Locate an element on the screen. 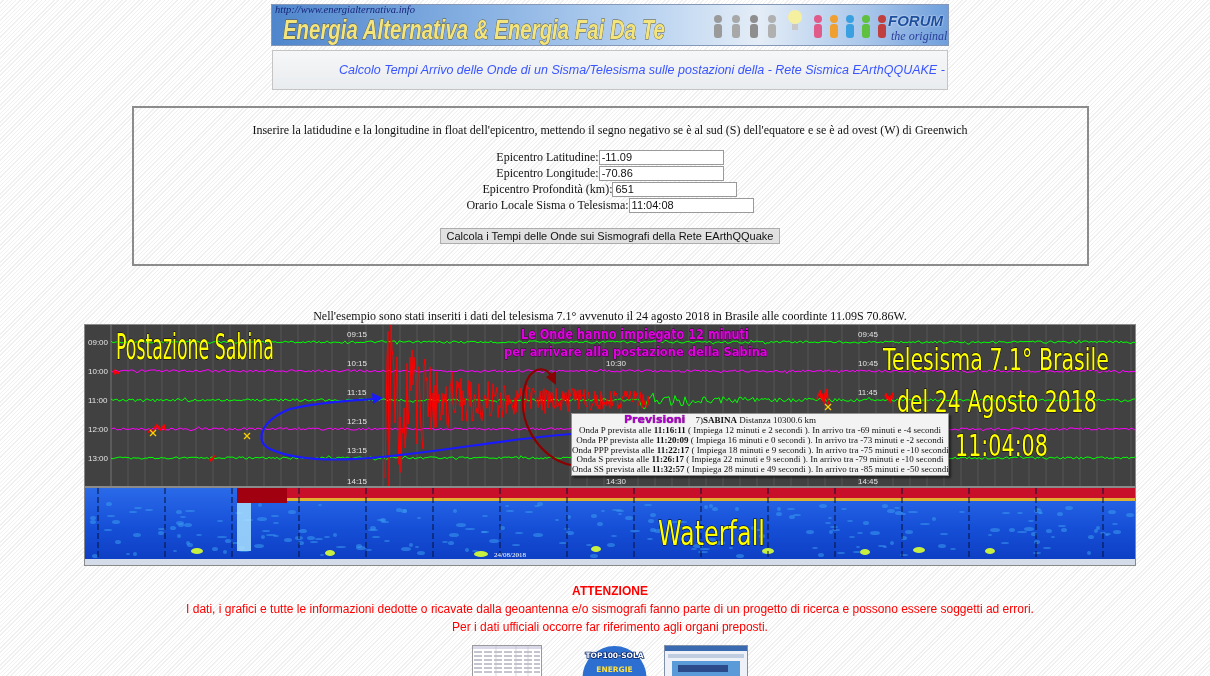 Image resolution: width=1210 pixels, height=676 pixels. event-title: Telesisma 7.1° Brasile is located at coordinates (996, 359).